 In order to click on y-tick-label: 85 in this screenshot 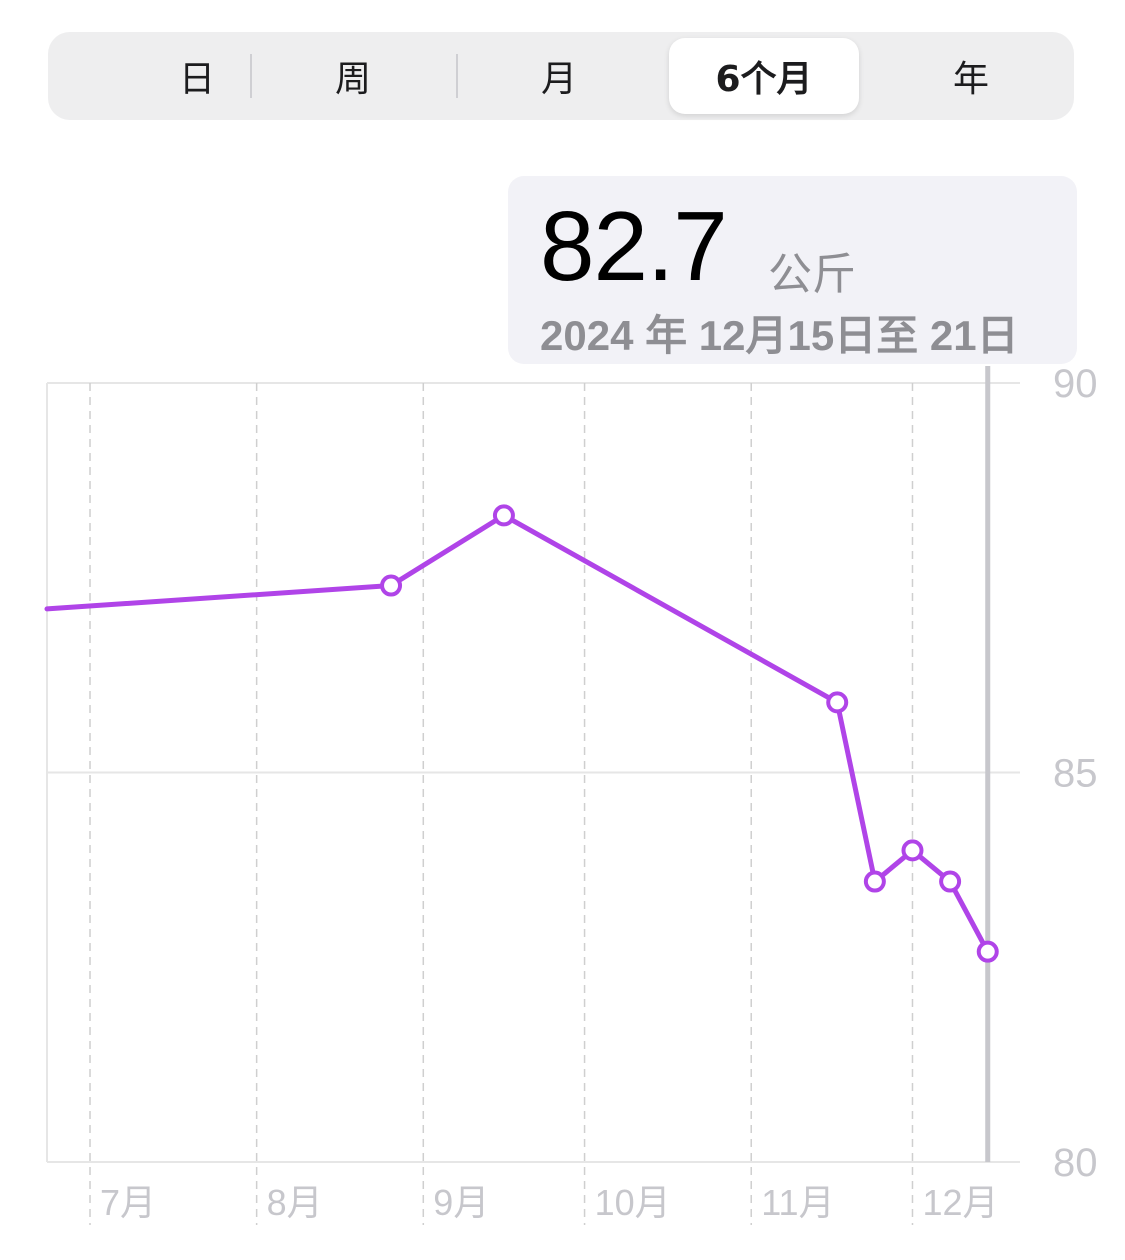, I will do `click(1075, 774)`.